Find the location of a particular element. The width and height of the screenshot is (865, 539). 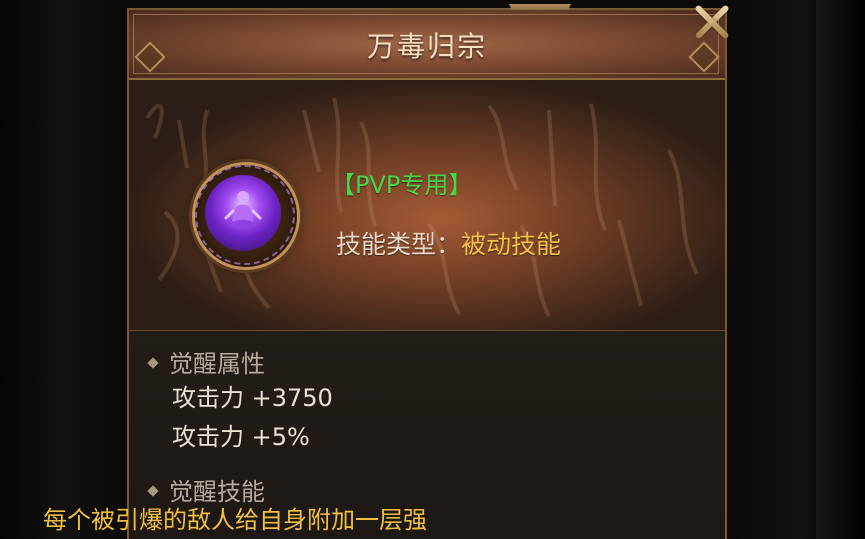

skill-emblem-icon is located at coordinates (246, 216).